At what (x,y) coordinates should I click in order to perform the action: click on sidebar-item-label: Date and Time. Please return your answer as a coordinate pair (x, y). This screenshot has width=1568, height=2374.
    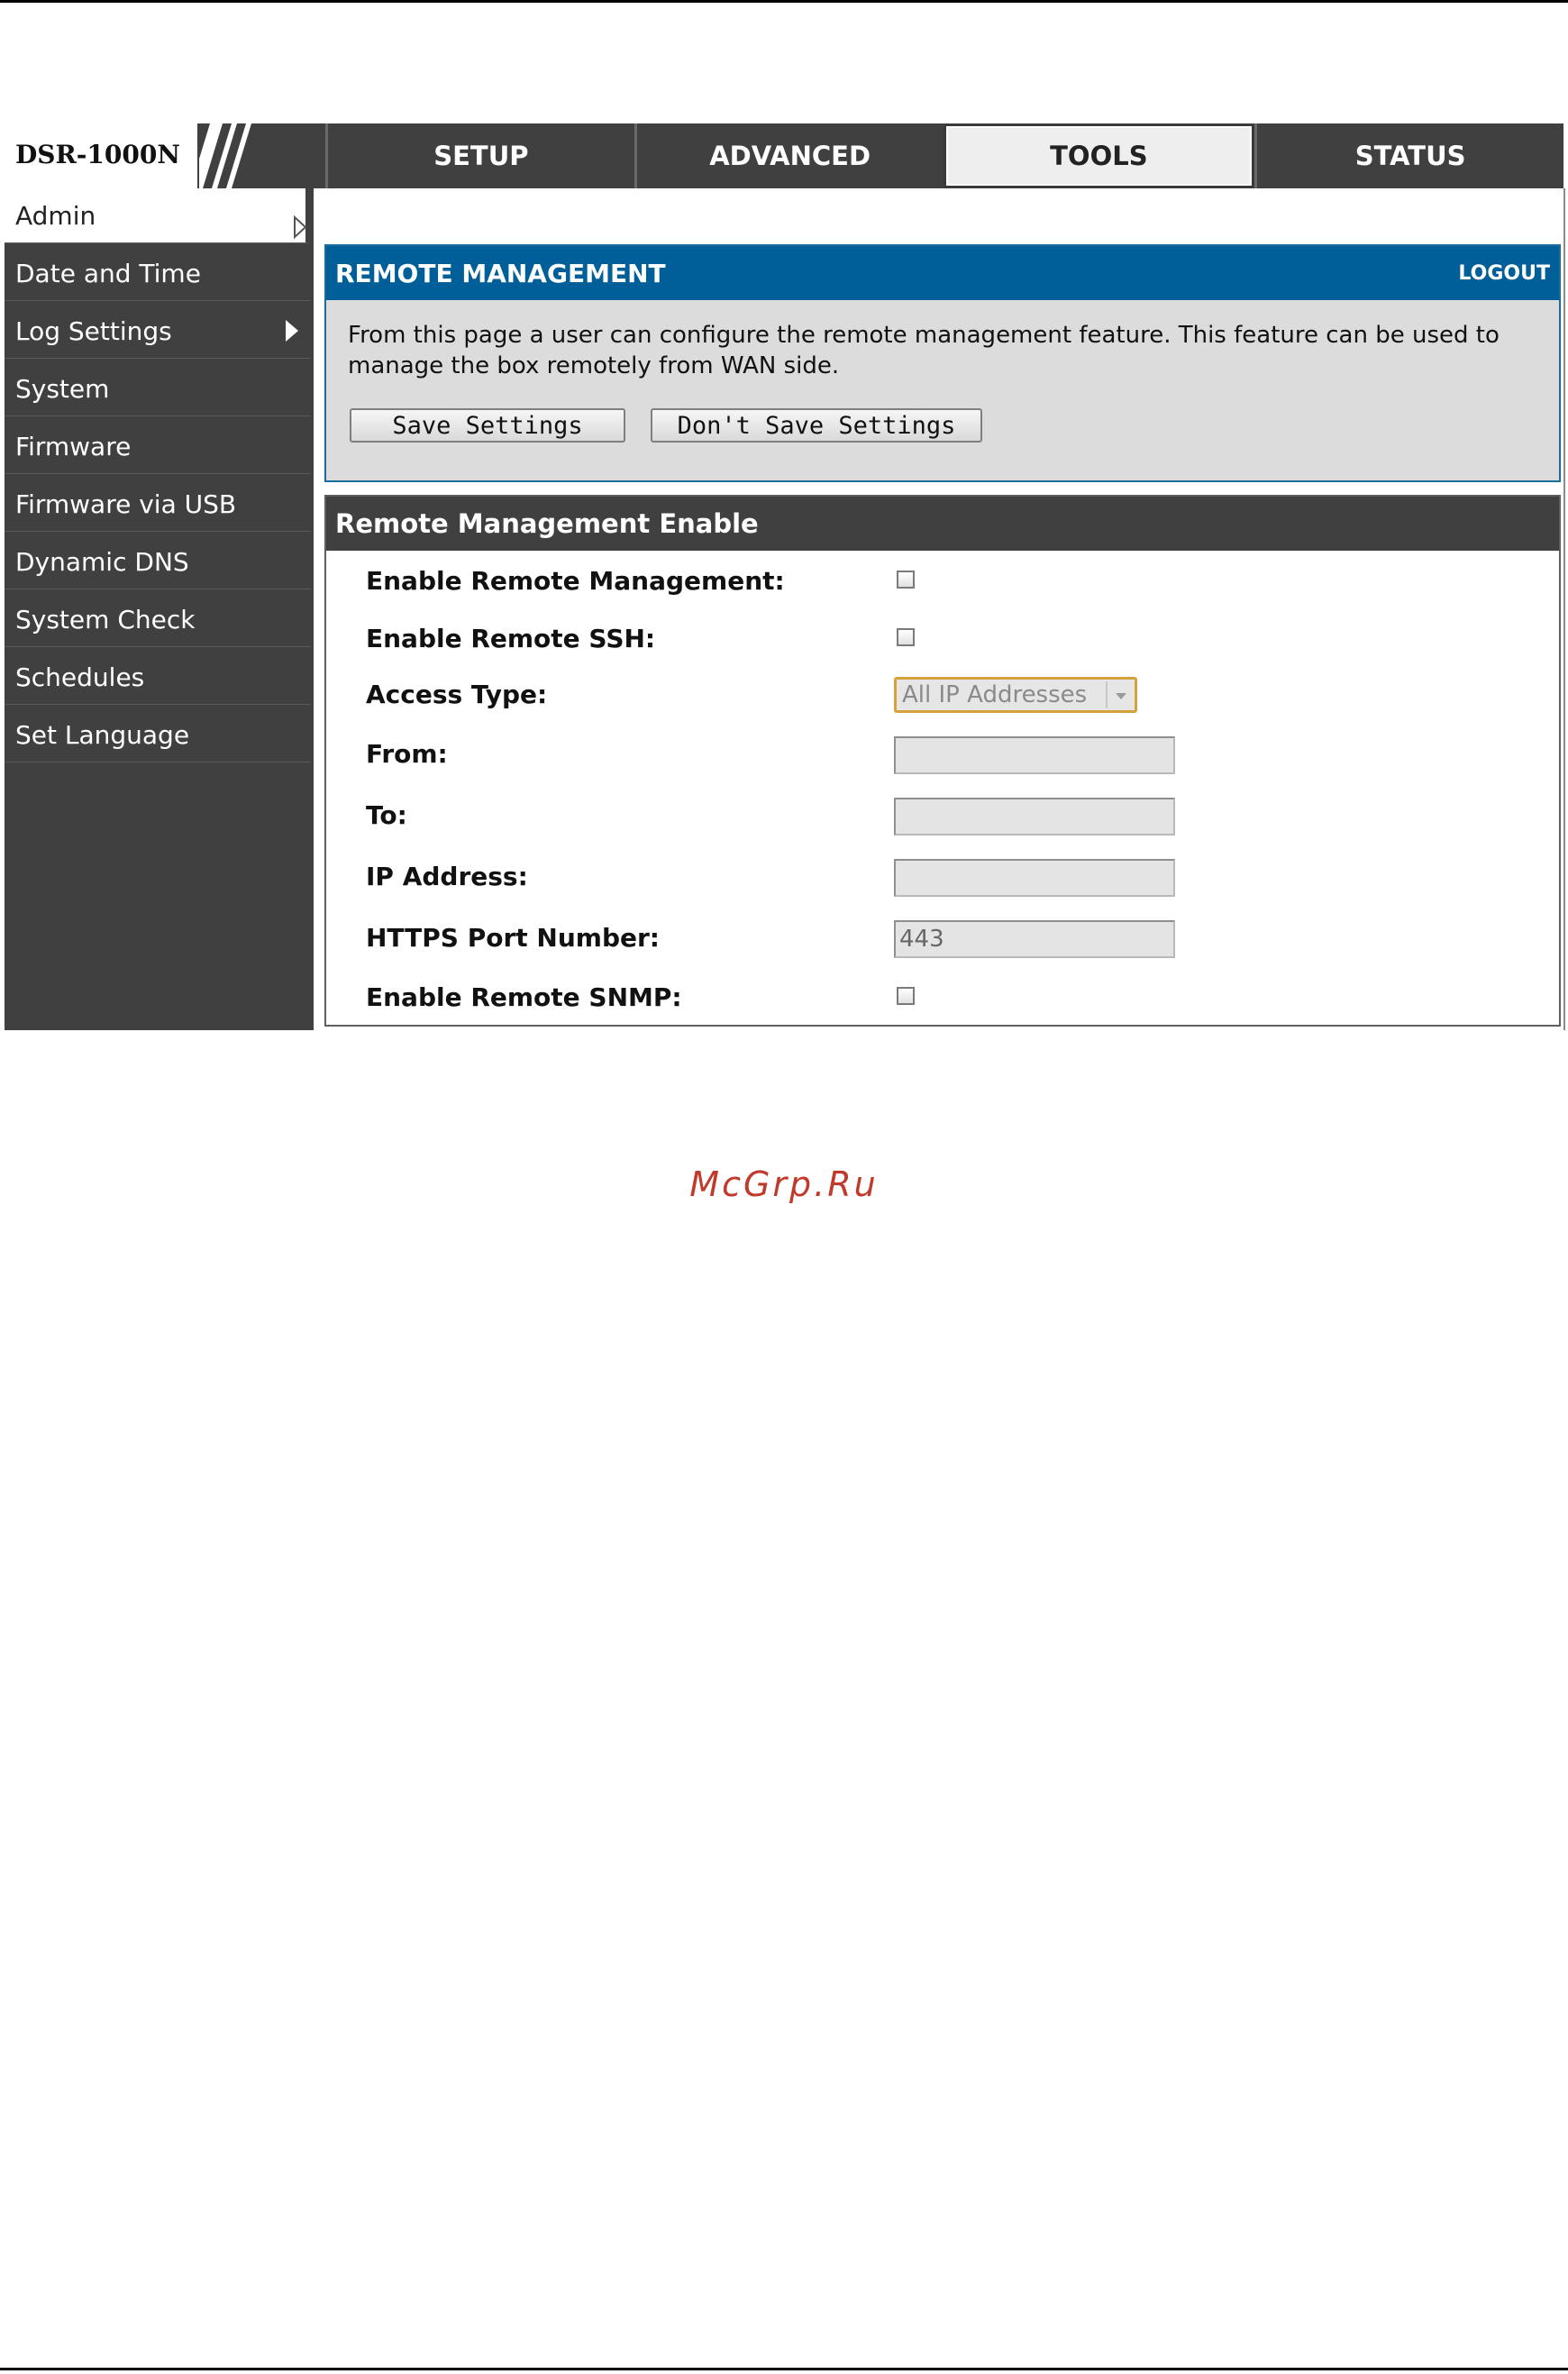
    Looking at the image, I should click on (108, 273).